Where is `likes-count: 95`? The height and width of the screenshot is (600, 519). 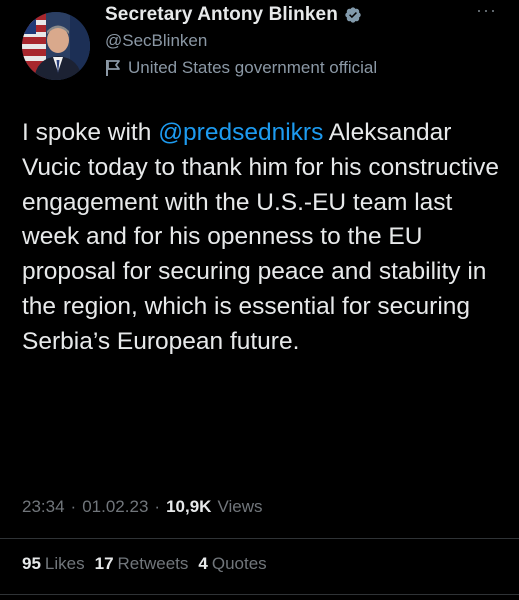 likes-count: 95 is located at coordinates (31, 563).